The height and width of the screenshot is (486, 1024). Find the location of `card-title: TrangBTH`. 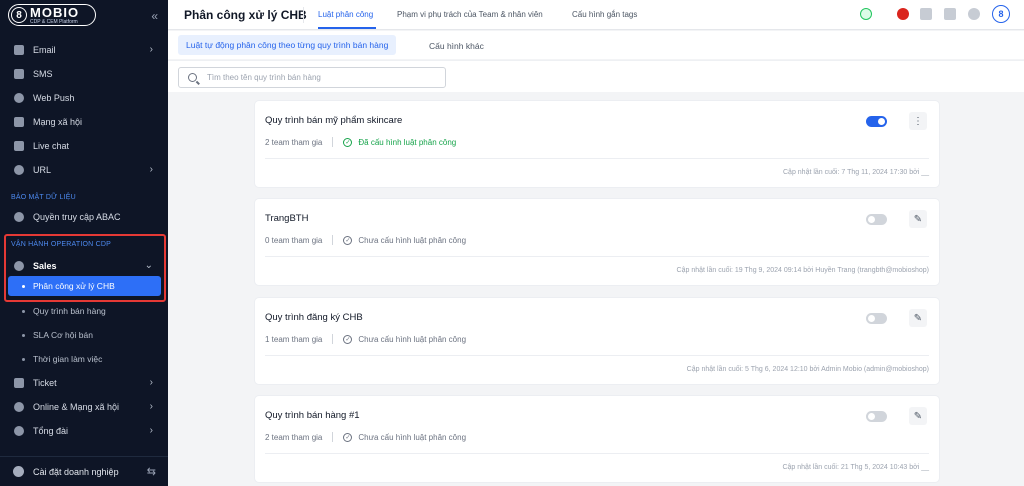

card-title: TrangBTH is located at coordinates (287, 218).